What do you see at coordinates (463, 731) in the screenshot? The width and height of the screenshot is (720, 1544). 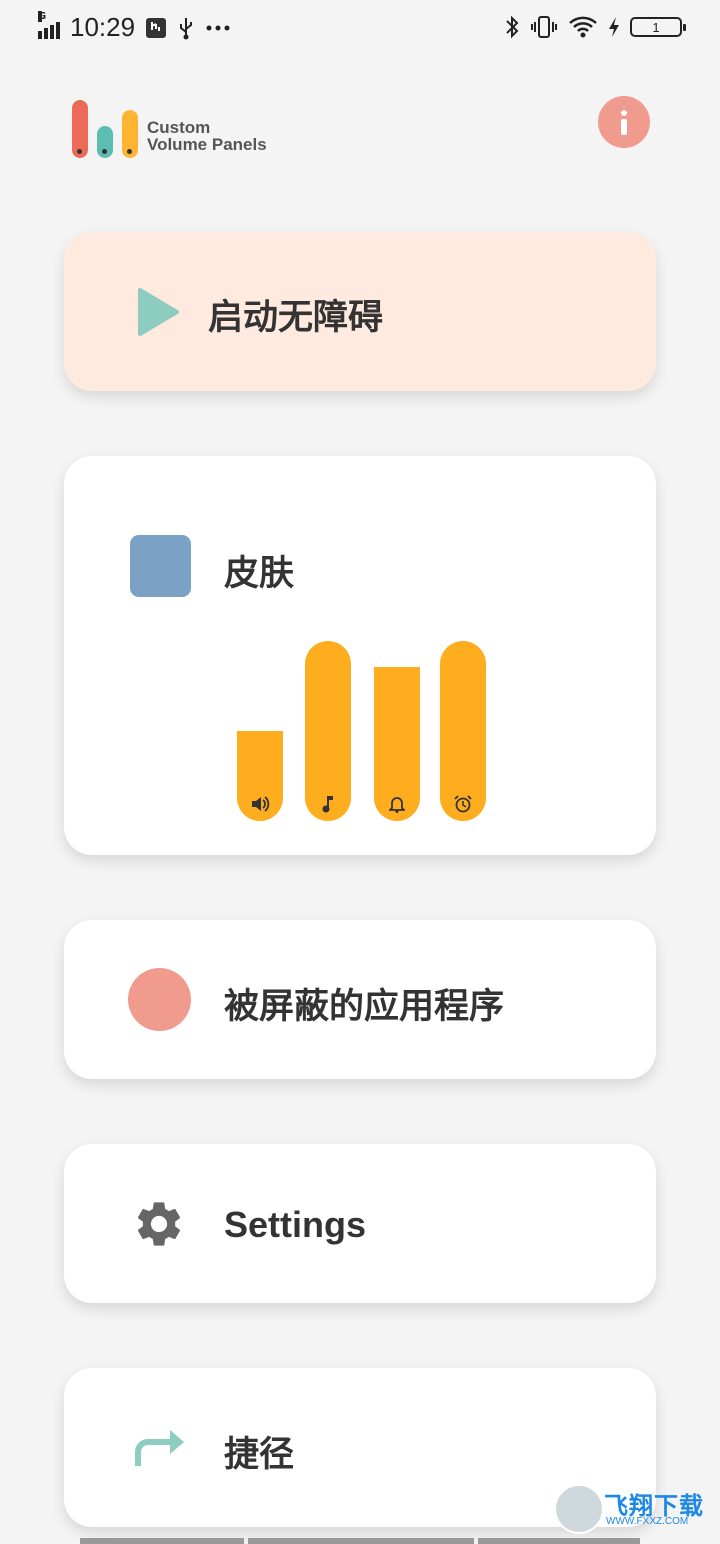 I see `volume-bar-alarm` at bounding box center [463, 731].